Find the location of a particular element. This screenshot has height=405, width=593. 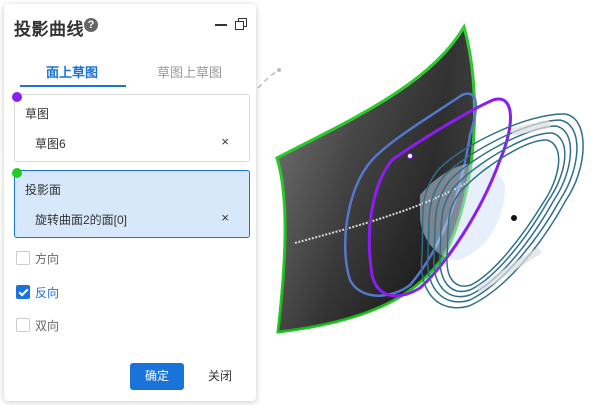

sketch-label: 草图 is located at coordinates (37, 114).